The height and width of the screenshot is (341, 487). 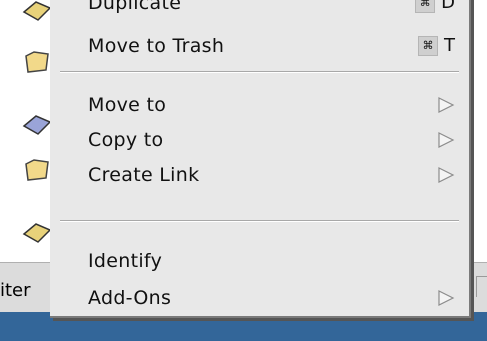 What do you see at coordinates (125, 261) in the screenshot?
I see `menu-item-label: Identify` at bounding box center [125, 261].